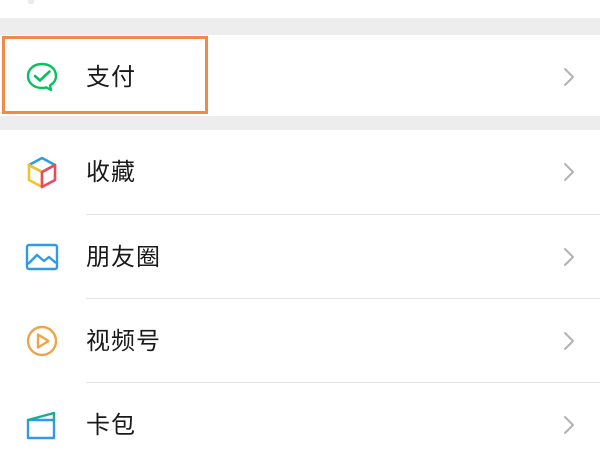 The width and height of the screenshot is (600, 467). What do you see at coordinates (111, 425) in the screenshot?
I see `menu-item-label: 卡包` at bounding box center [111, 425].